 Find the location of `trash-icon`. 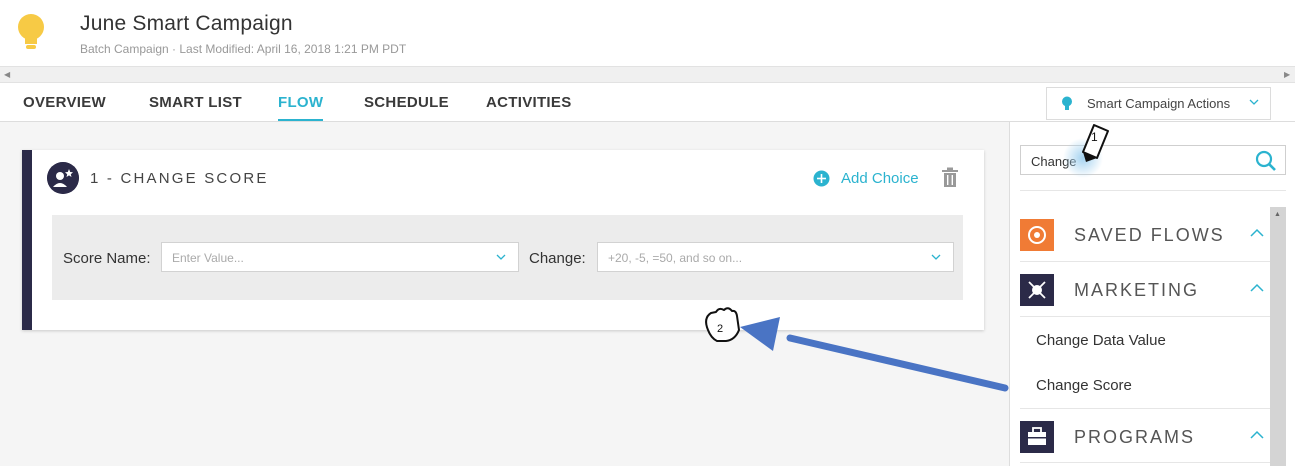

trash-icon is located at coordinates (950, 177).